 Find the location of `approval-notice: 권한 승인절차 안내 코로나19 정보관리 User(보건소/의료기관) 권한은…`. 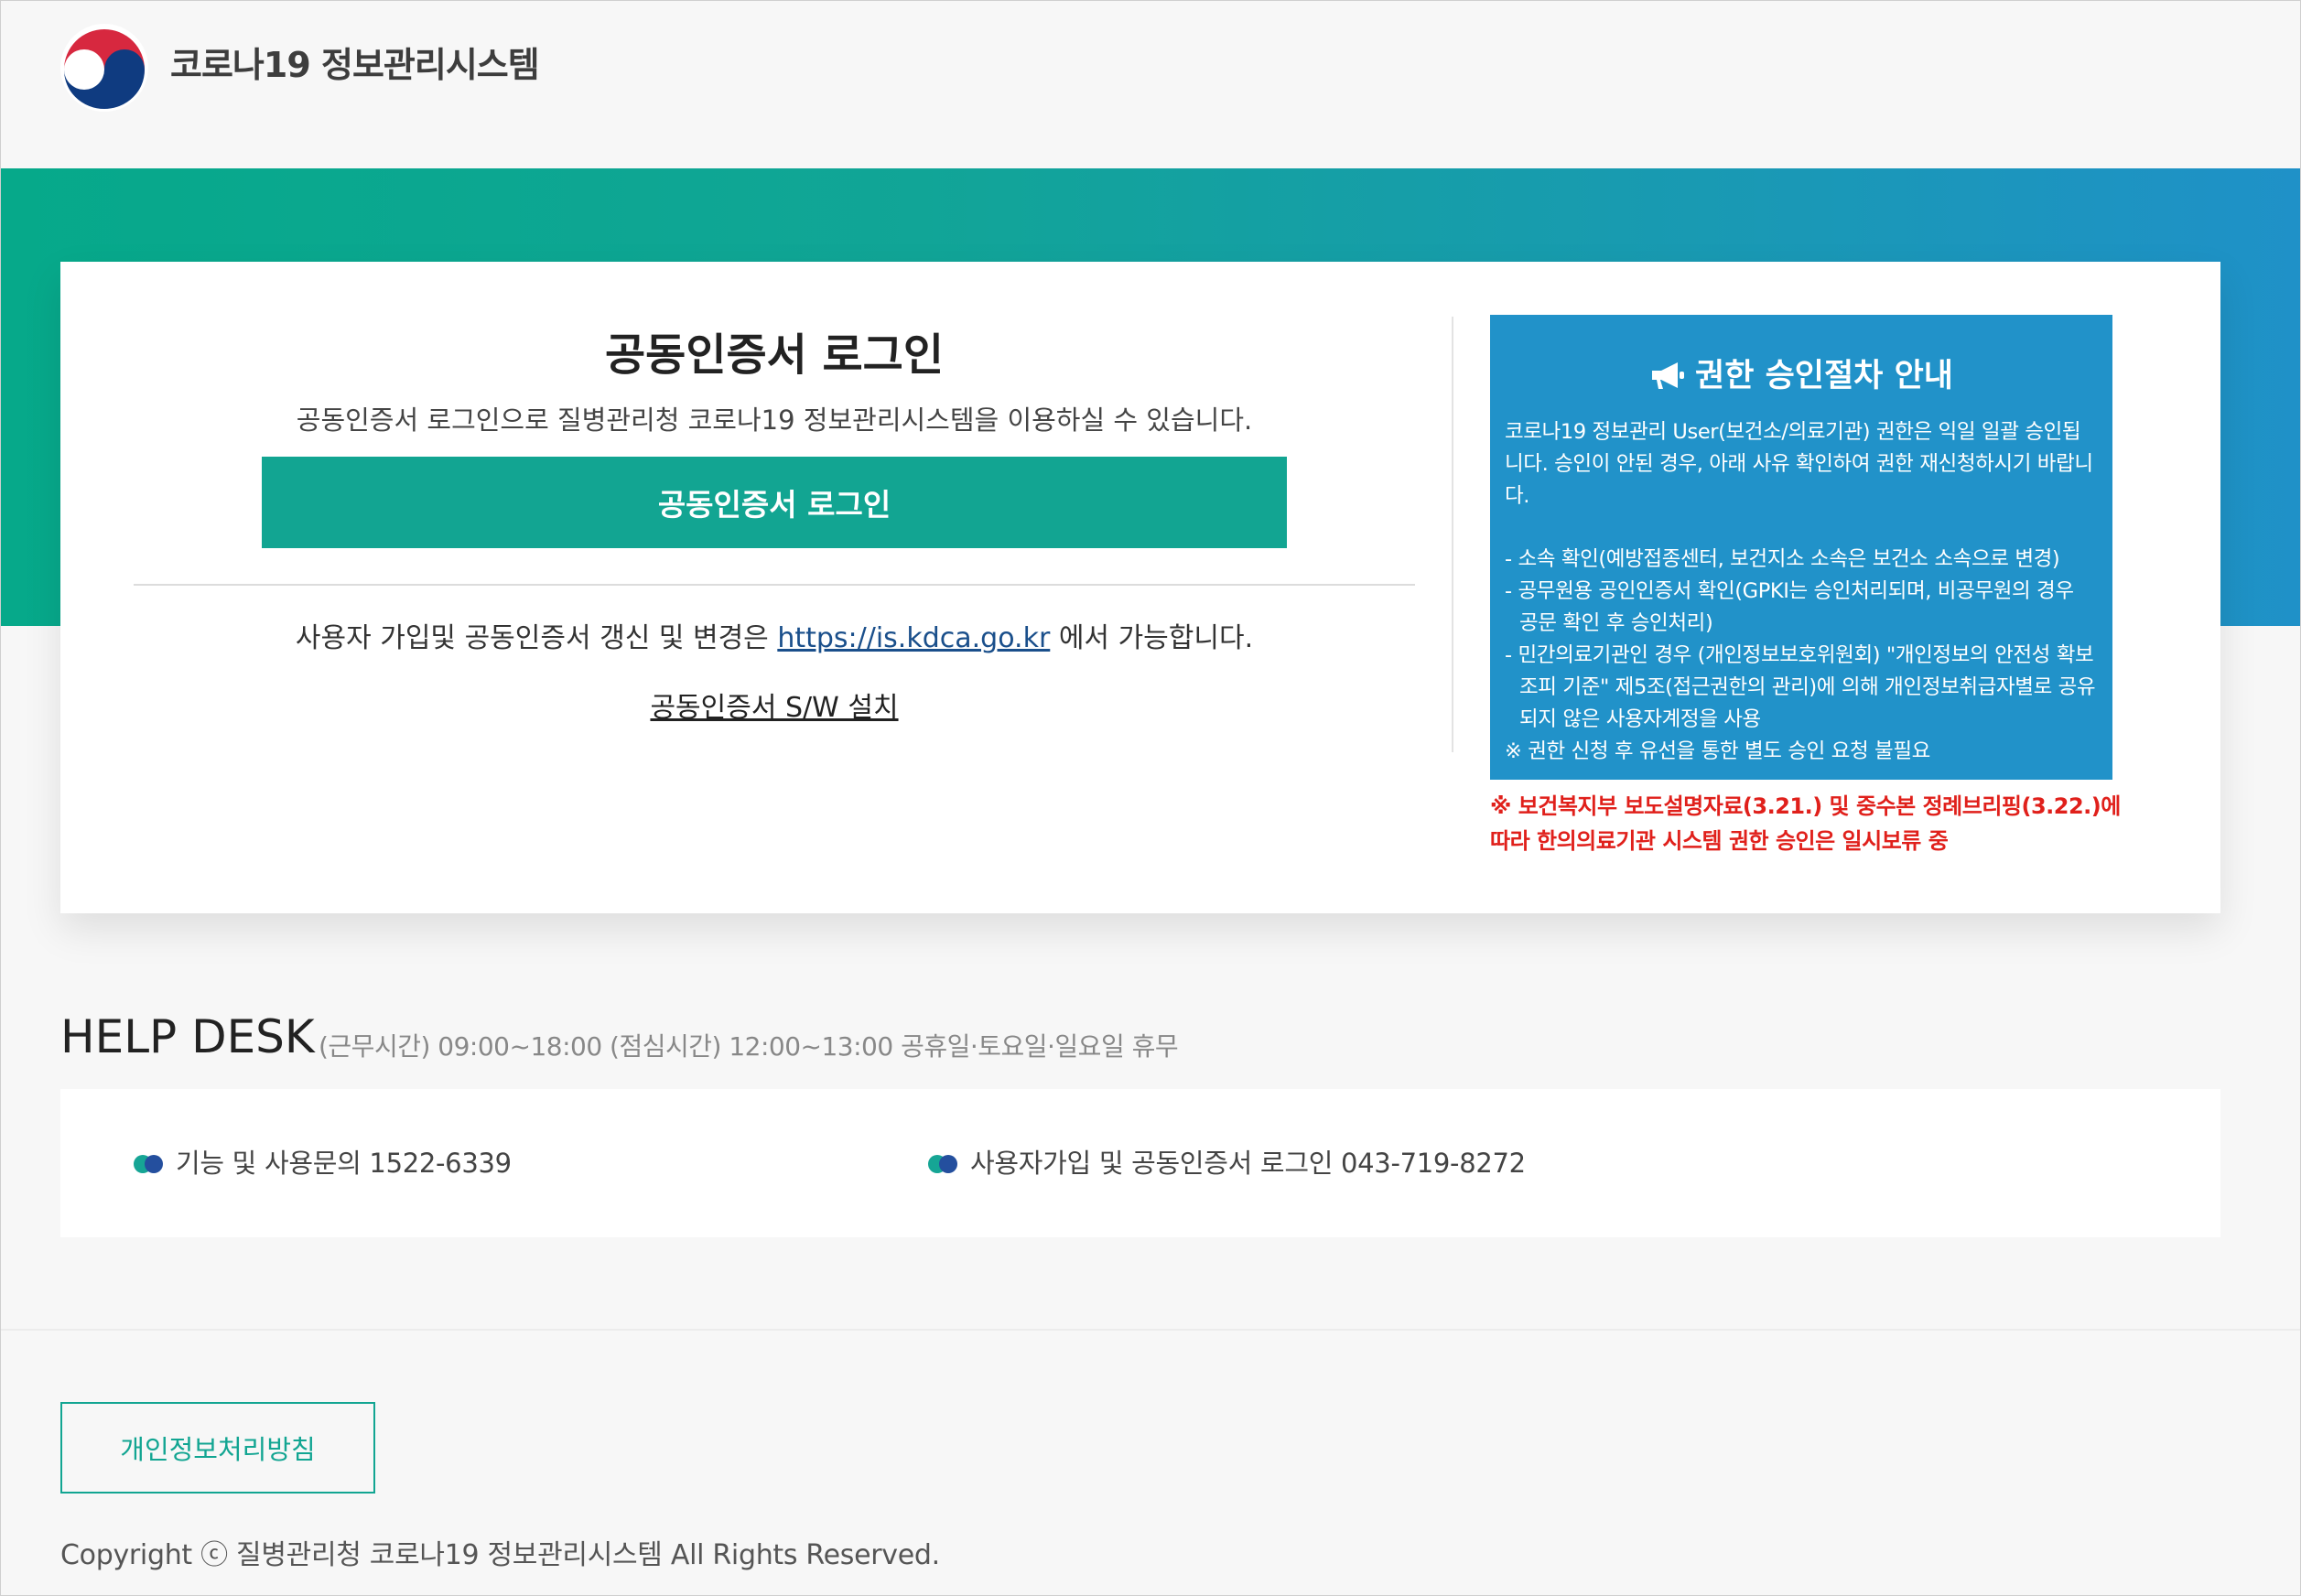

approval-notice: 권한 승인절차 안내 코로나19 정보관리 User(보건소/의료기관) 권한은… is located at coordinates (1801, 547).